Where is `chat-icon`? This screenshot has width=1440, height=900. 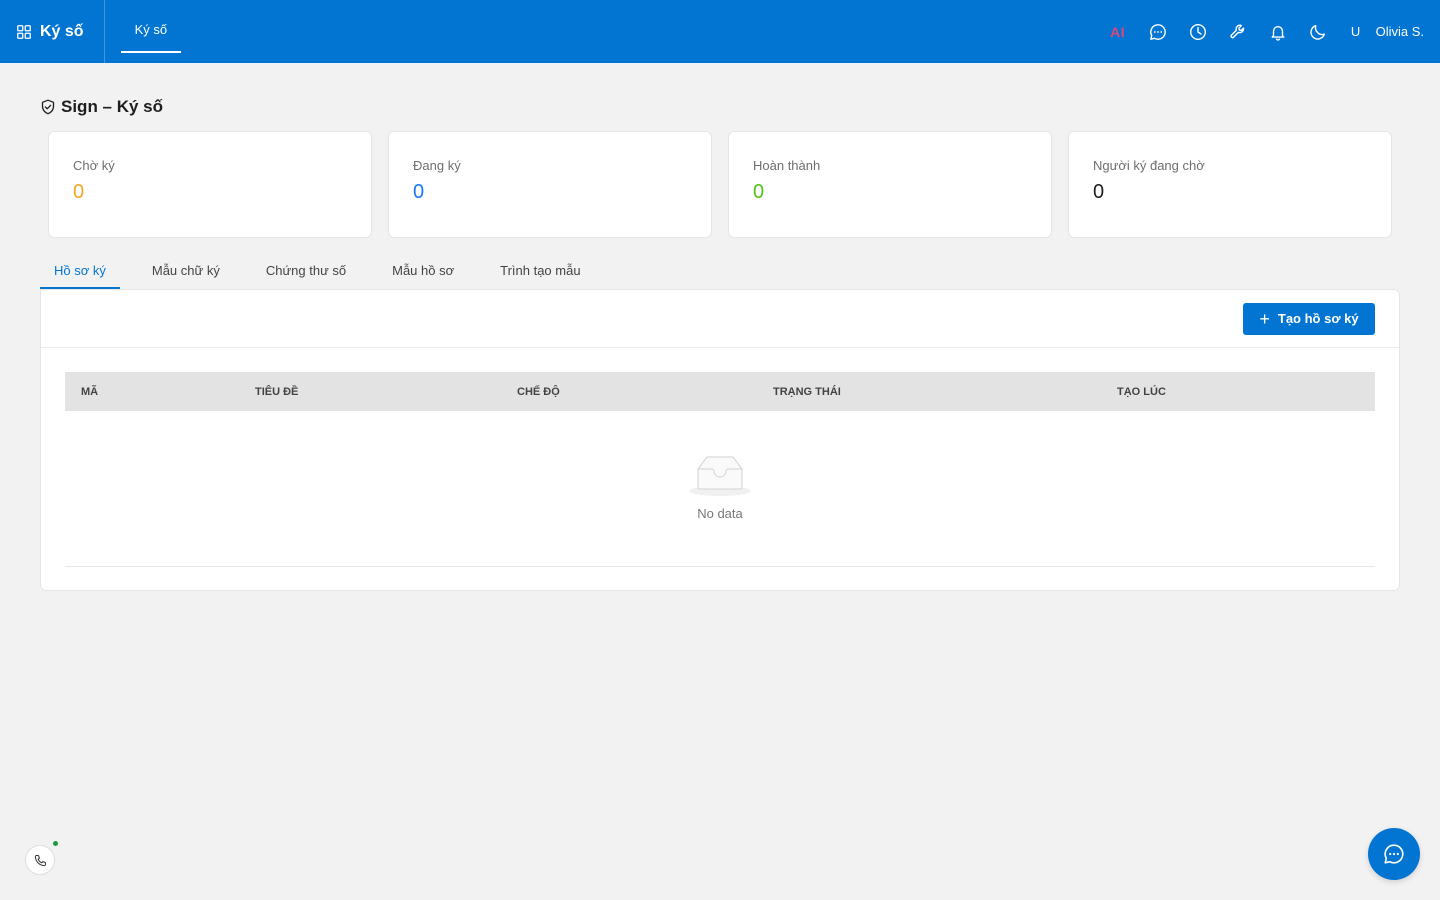
chat-icon is located at coordinates (1157, 31).